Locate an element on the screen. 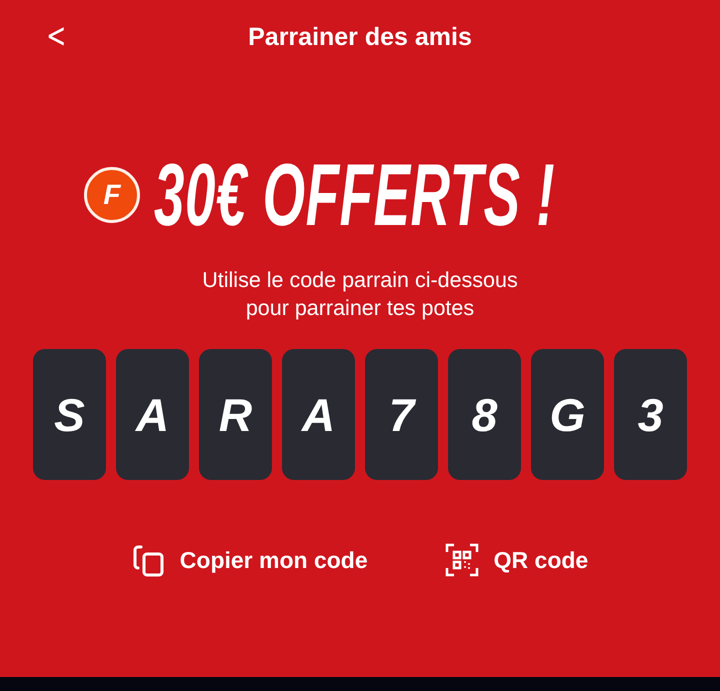 This screenshot has height=691, width=720. back-button: < is located at coordinates (56, 36).